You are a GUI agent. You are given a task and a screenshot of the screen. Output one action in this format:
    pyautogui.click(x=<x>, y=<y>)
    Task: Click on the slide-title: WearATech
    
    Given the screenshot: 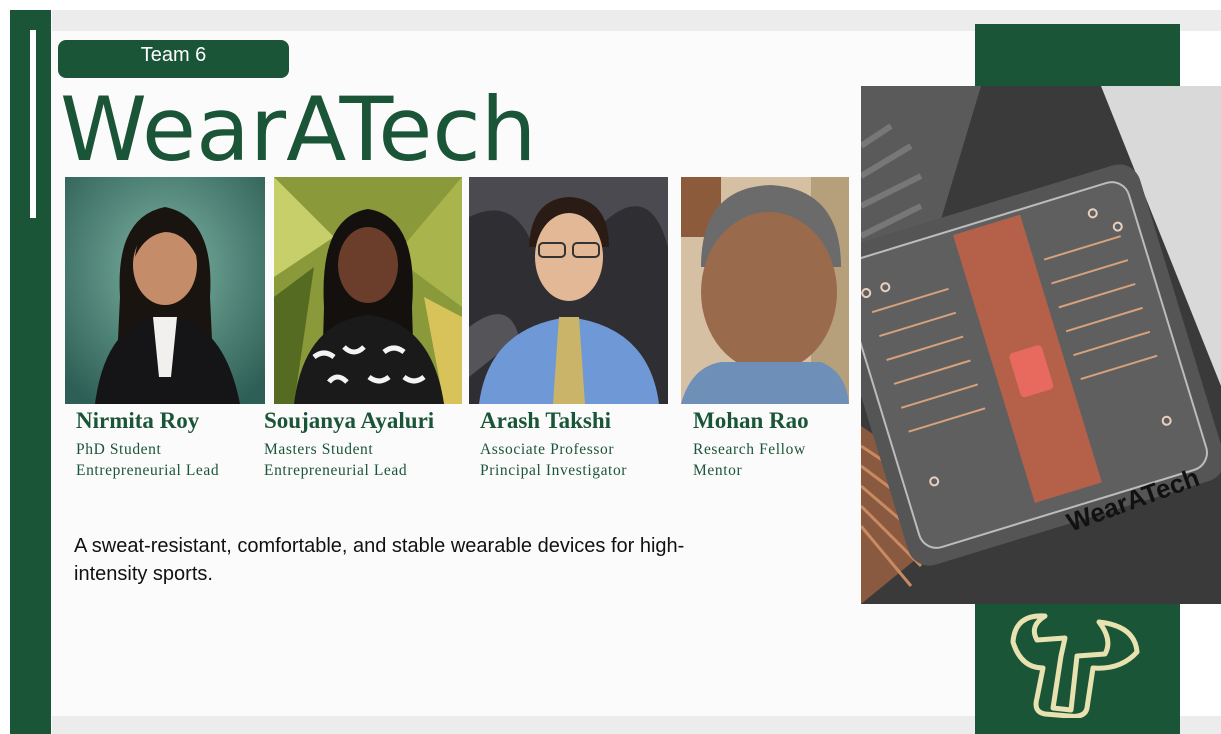 What is the action you would take?
    pyautogui.click(x=298, y=129)
    